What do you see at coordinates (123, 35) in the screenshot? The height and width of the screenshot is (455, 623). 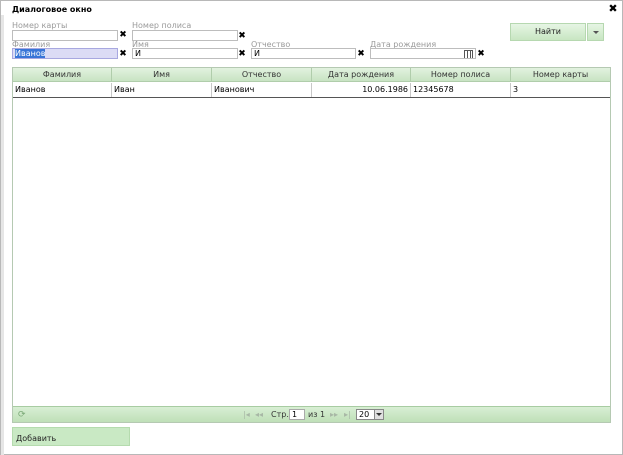 I see `card-number-clear-icon: ✖` at bounding box center [123, 35].